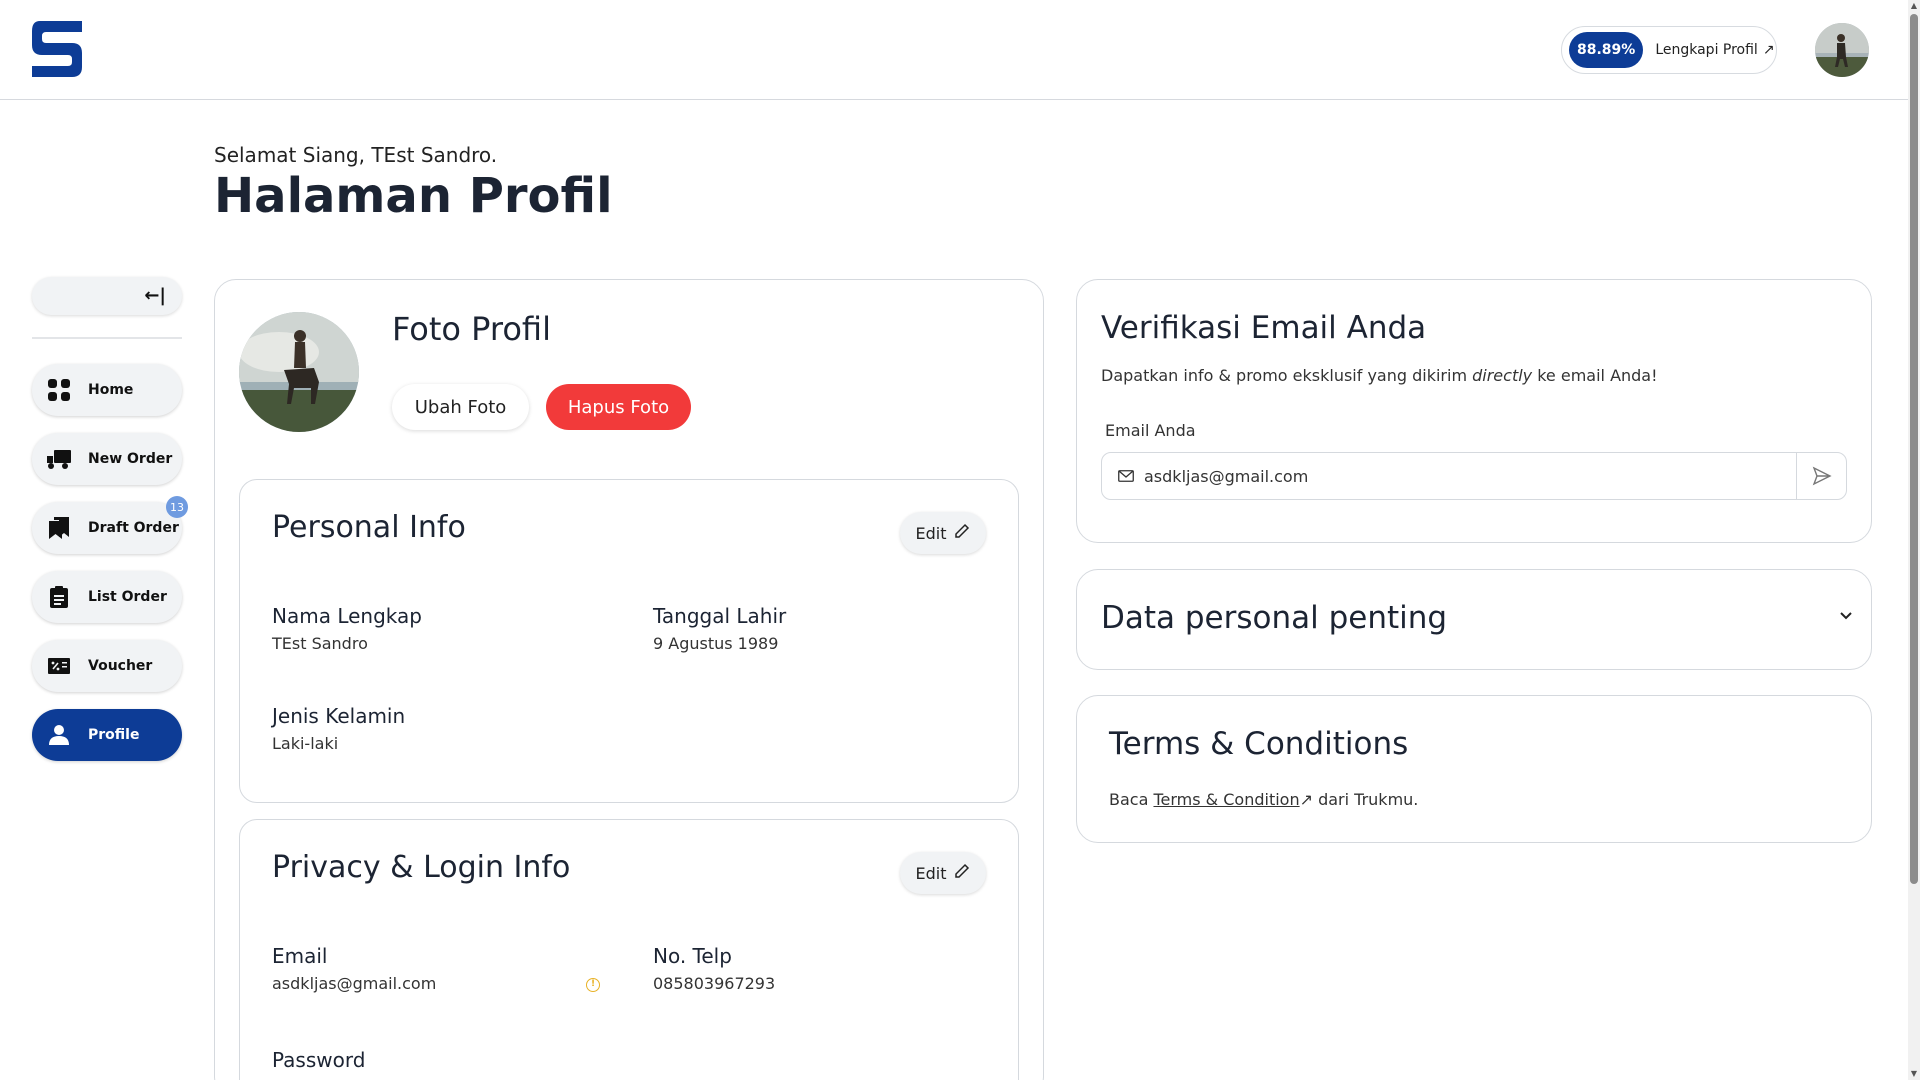 The width and height of the screenshot is (1920, 1080). What do you see at coordinates (356, 155) in the screenshot?
I see `greeting-text: Selamat Siang, TEst Sandro.` at bounding box center [356, 155].